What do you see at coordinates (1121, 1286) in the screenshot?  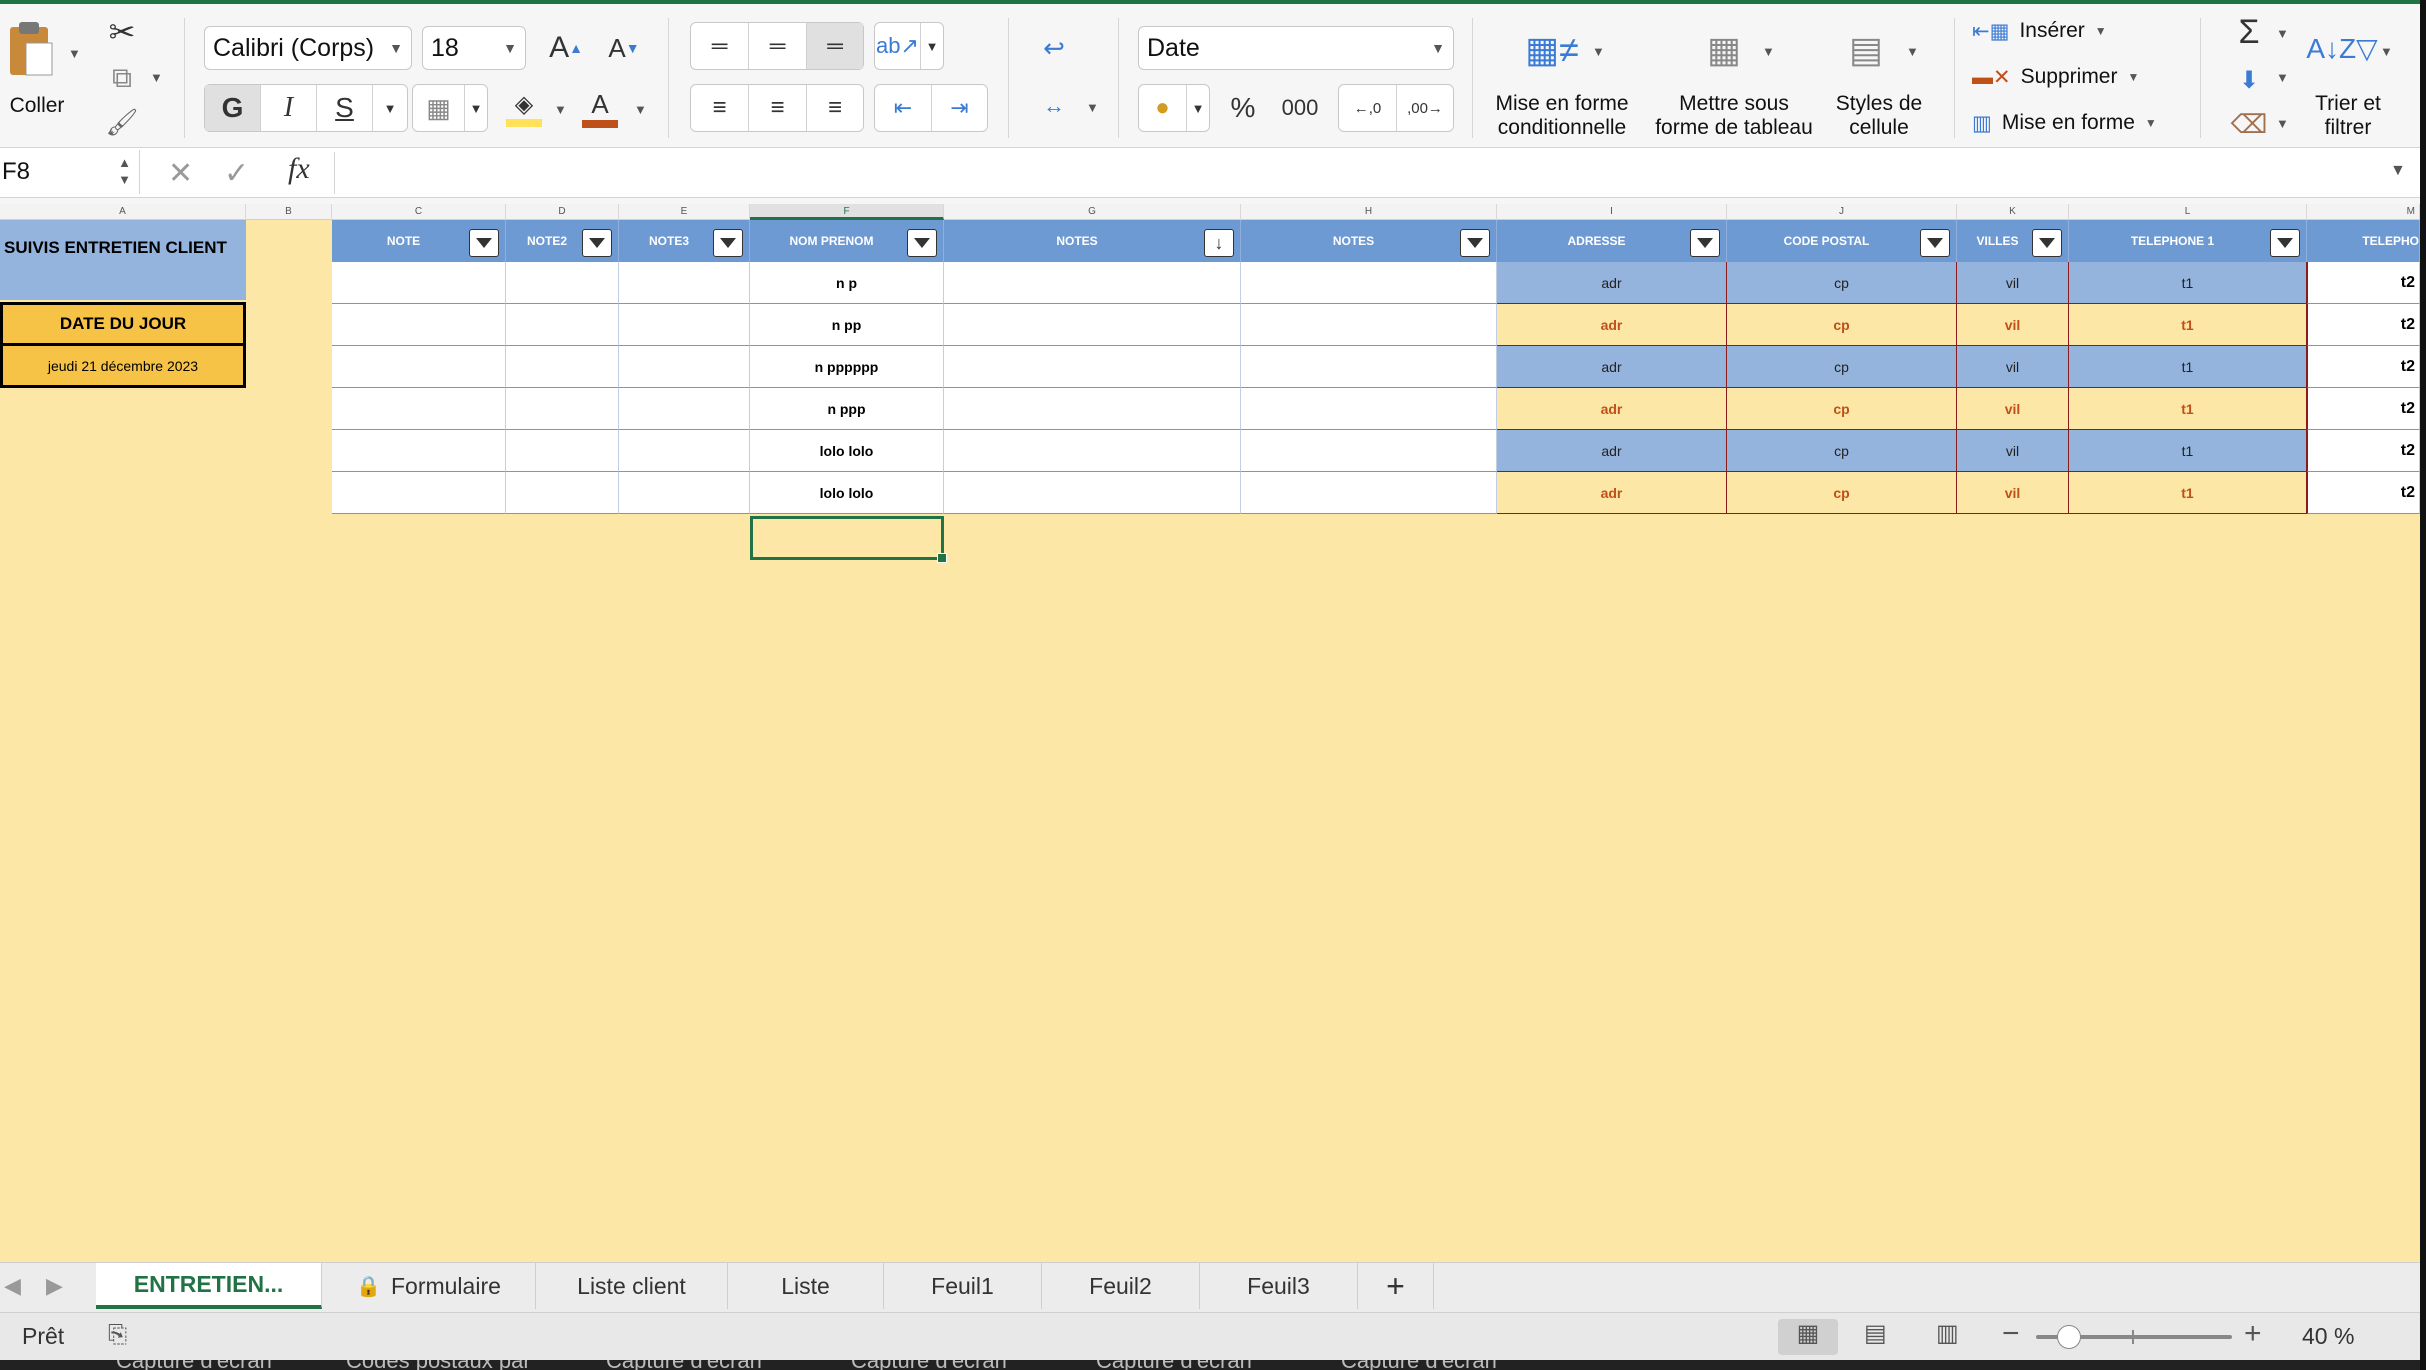 I see `tab-feuil2: Feuil2` at bounding box center [1121, 1286].